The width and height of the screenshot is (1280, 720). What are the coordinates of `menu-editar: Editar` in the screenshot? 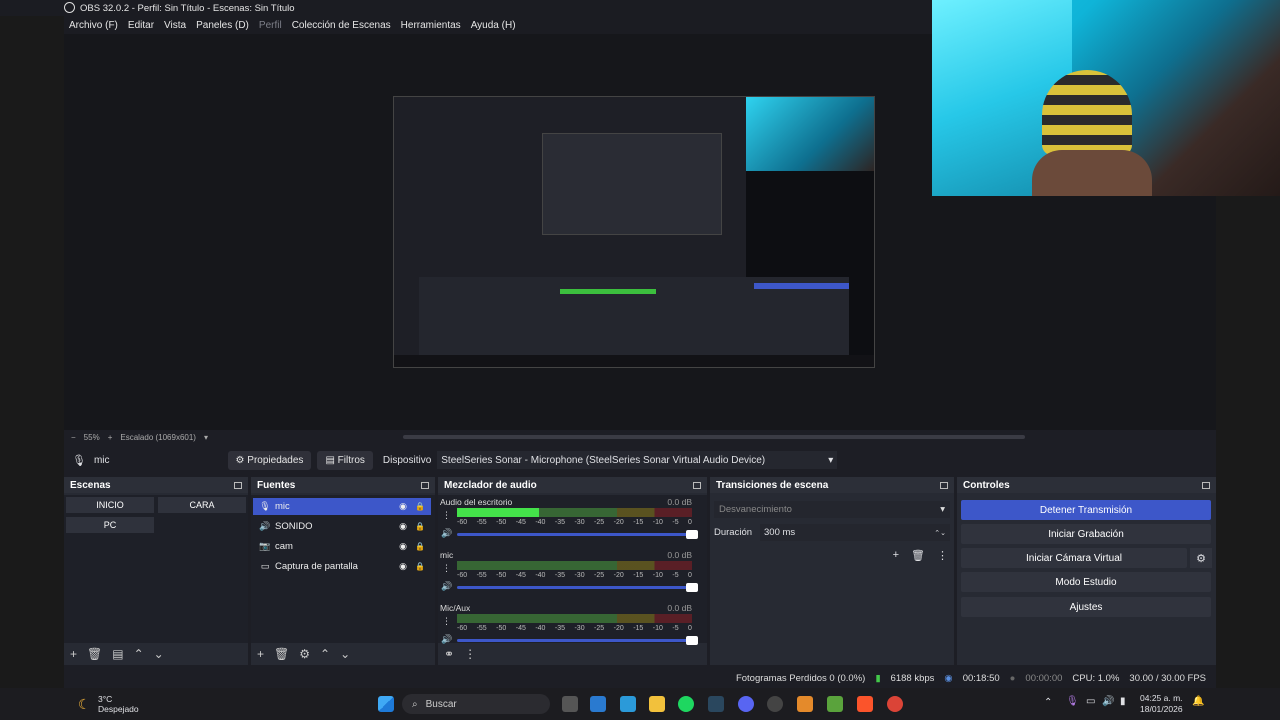 It's located at (141, 25).